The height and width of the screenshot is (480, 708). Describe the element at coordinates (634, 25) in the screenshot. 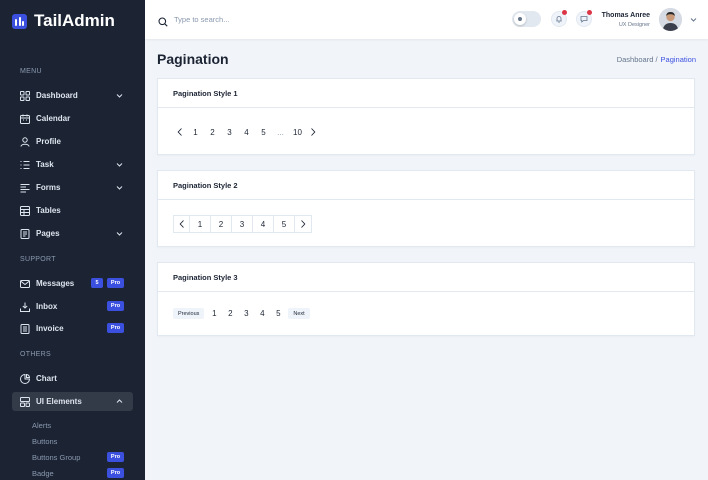

I see `user-role: UX Designer` at that location.